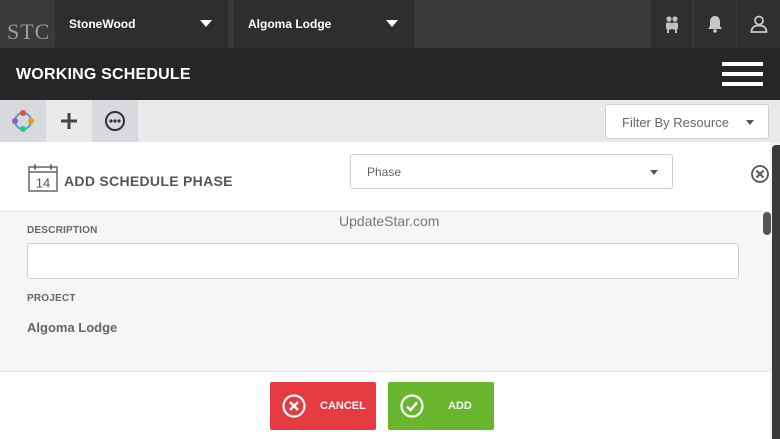 The height and width of the screenshot is (439, 780). What do you see at coordinates (62, 230) in the screenshot?
I see `description-label: DESCRIPTION` at bounding box center [62, 230].